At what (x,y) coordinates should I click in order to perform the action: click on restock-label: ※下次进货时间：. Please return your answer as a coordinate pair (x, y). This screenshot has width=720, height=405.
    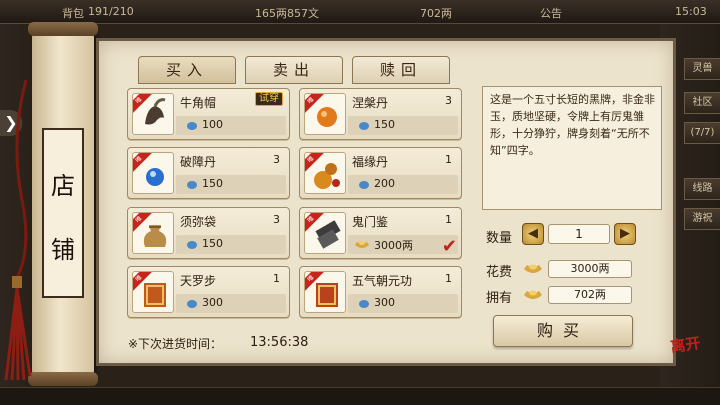
    Looking at the image, I should click on (175, 344).